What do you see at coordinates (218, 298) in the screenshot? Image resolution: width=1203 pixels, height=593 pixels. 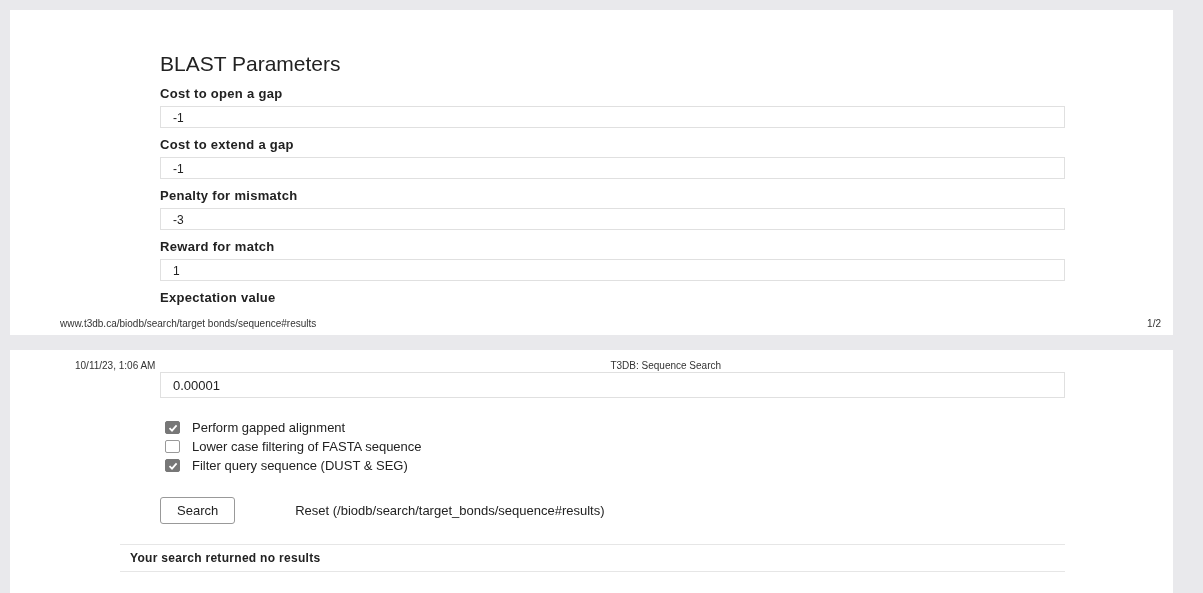 I see `field-label: Expectation value` at bounding box center [218, 298].